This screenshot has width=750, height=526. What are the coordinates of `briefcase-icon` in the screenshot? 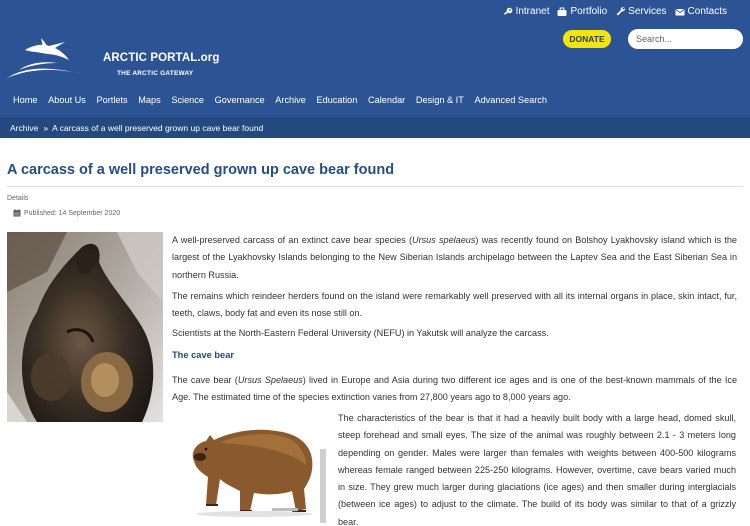 It's located at (562, 11).